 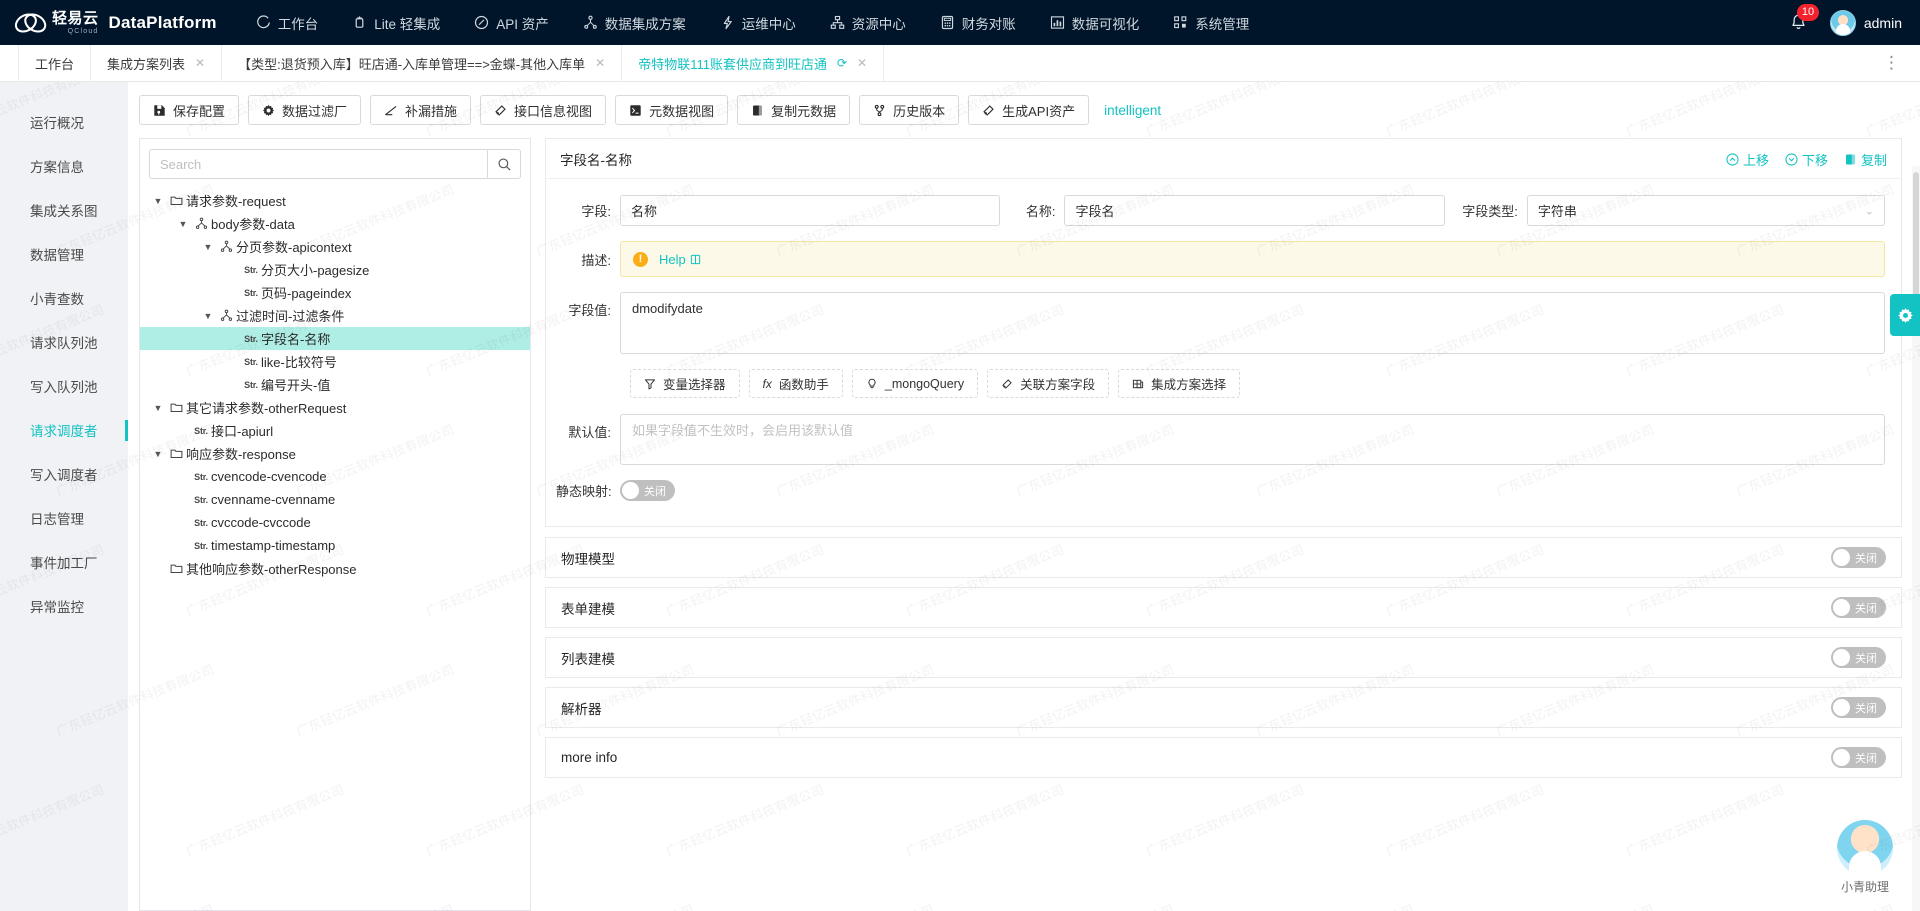 I want to click on 补漏措施-button: 补漏措施, so click(x=421, y=110).